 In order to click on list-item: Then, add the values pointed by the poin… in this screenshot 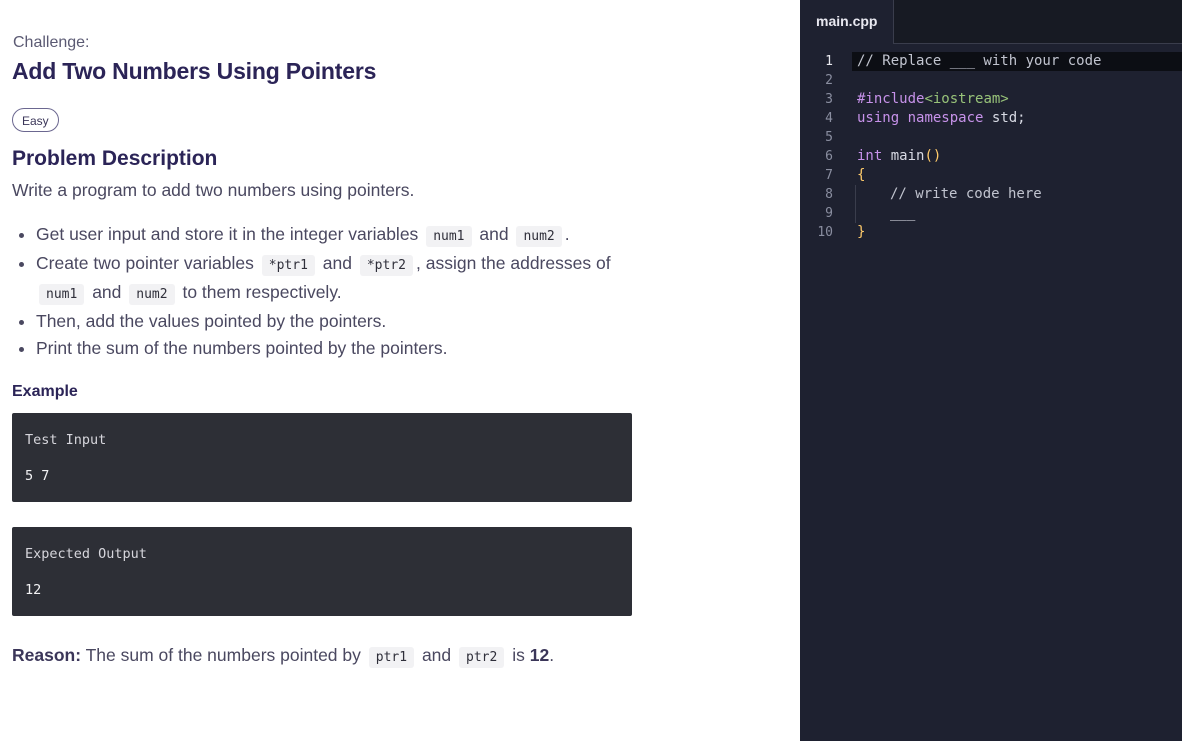, I will do `click(346, 321)`.